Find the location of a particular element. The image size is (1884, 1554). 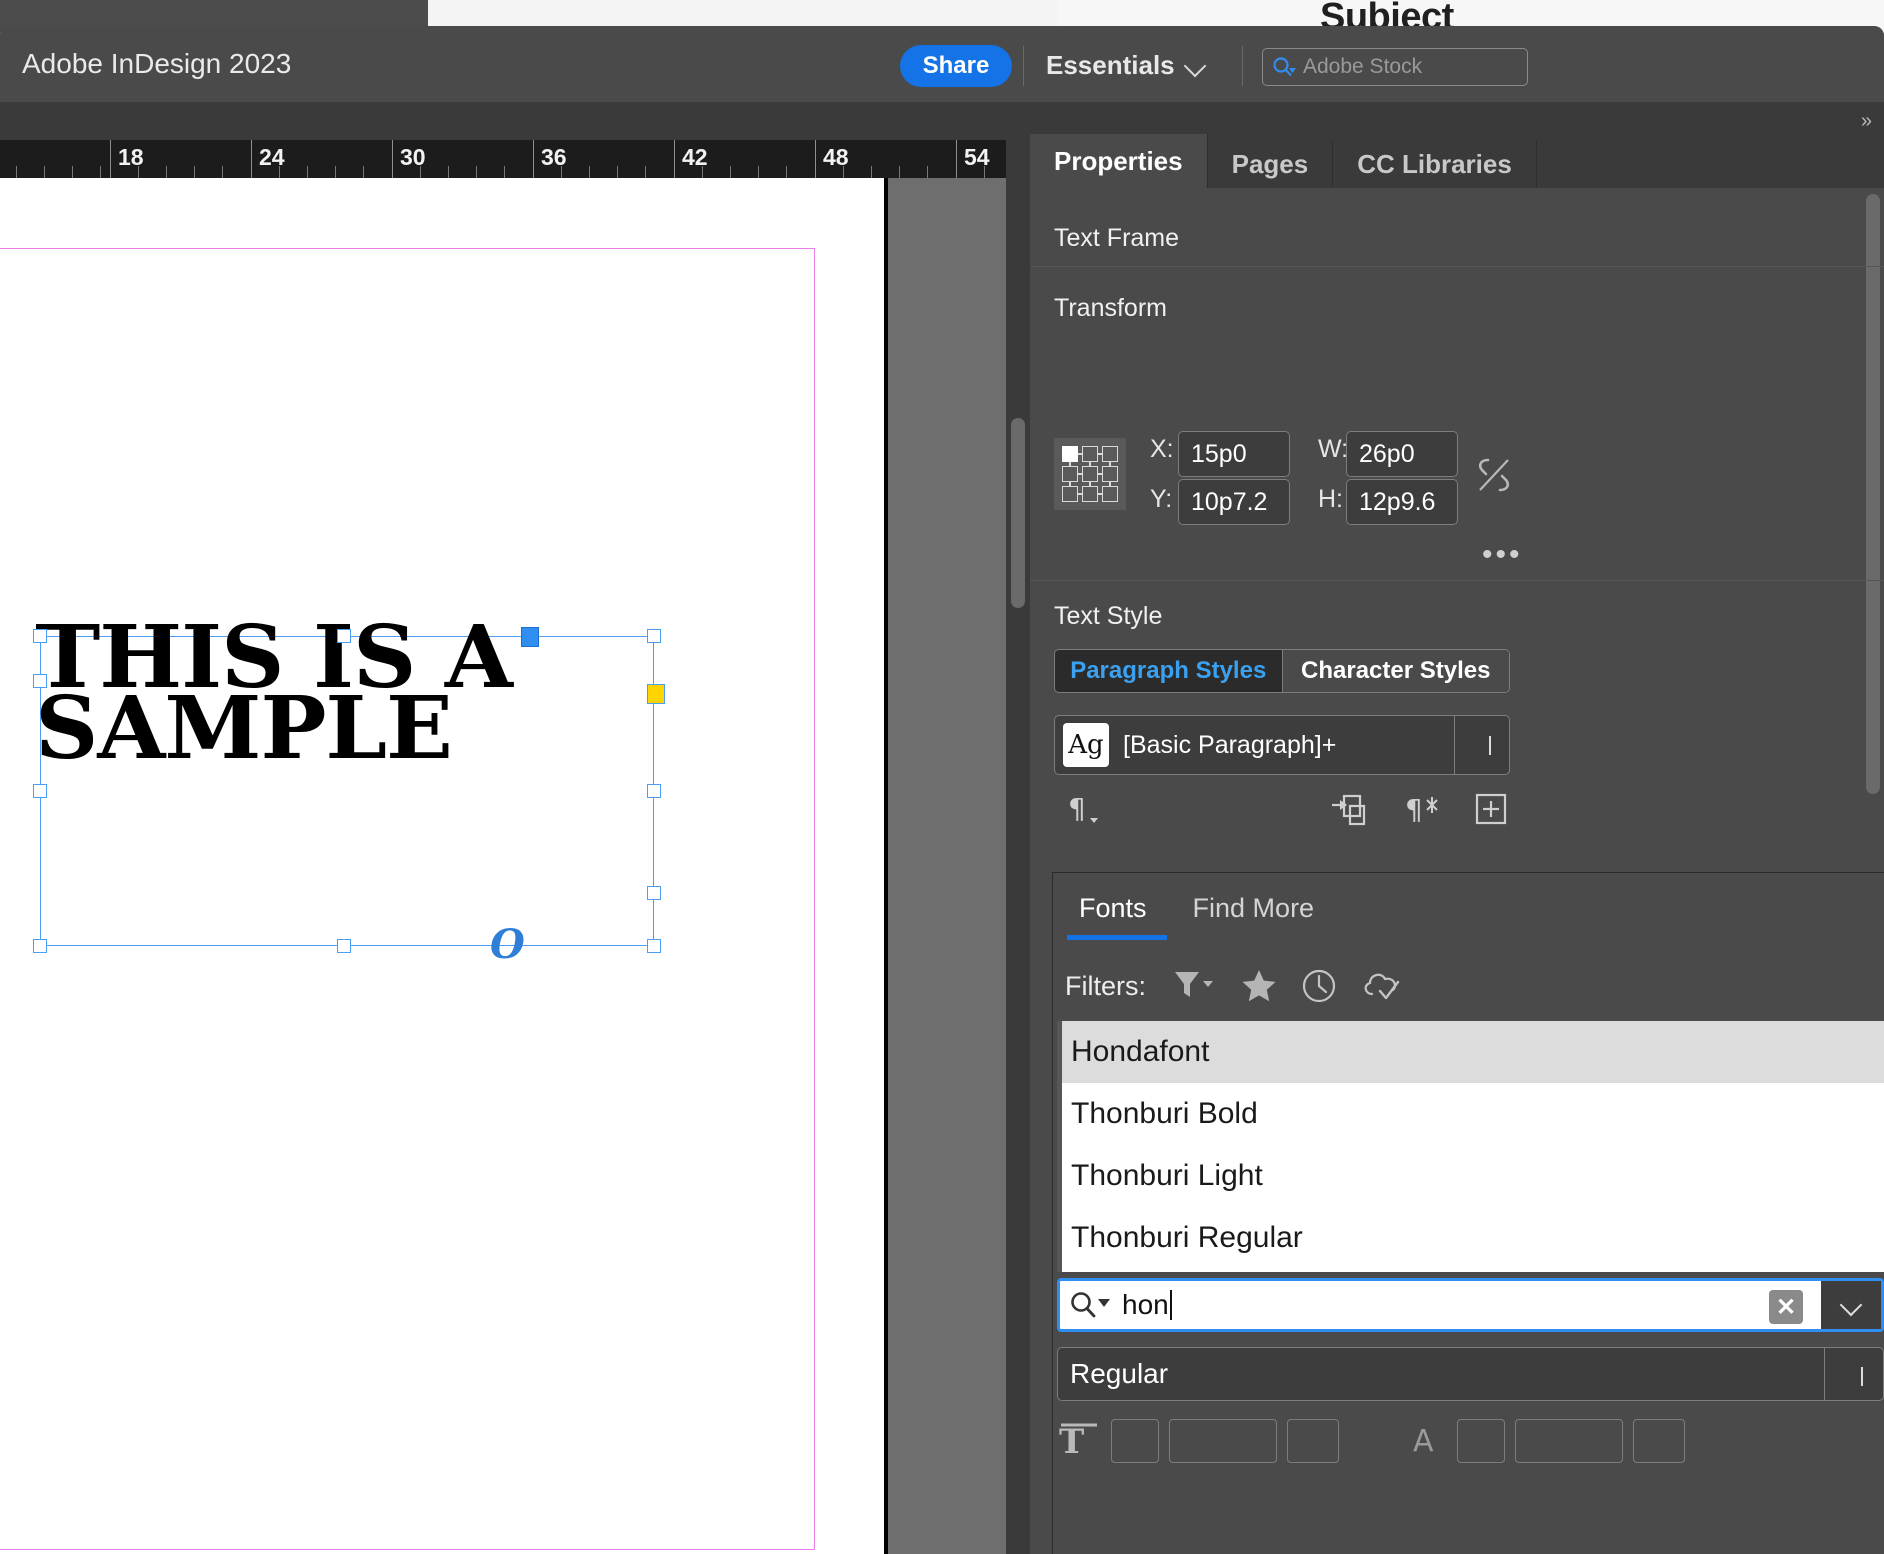

document-vertical-scrollbar is located at coordinates (1018, 866).